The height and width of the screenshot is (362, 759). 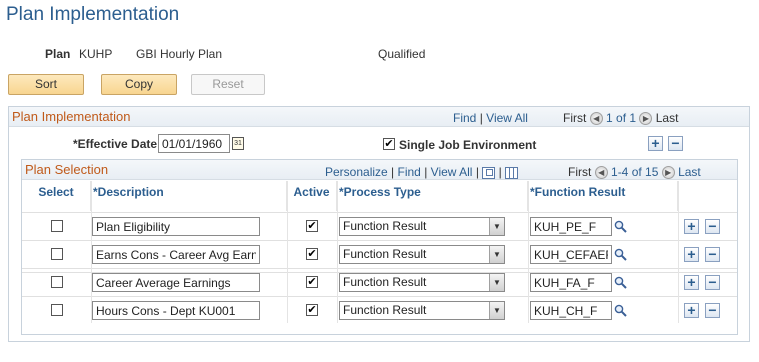 I want to click on page-title: Plan Implementation, so click(x=93, y=14).